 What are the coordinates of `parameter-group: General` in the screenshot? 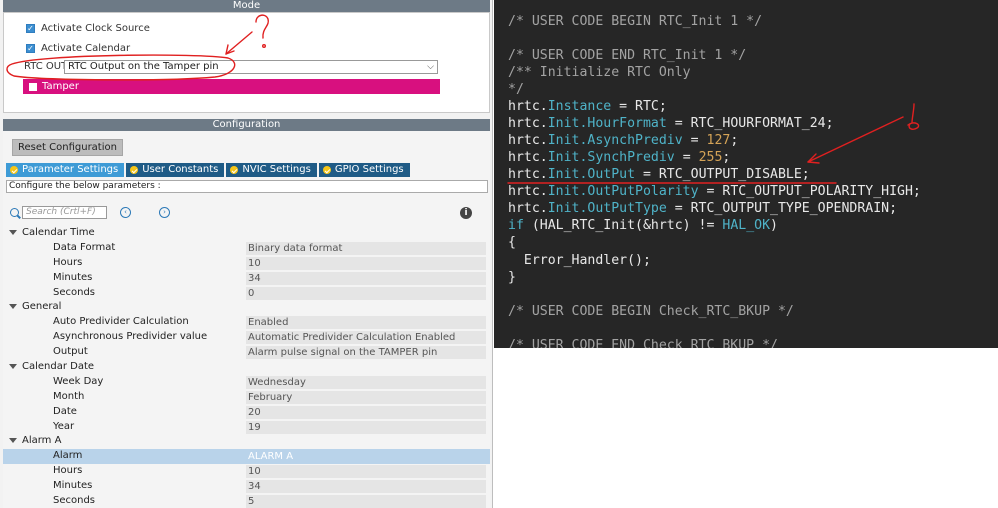 It's located at (246, 307).